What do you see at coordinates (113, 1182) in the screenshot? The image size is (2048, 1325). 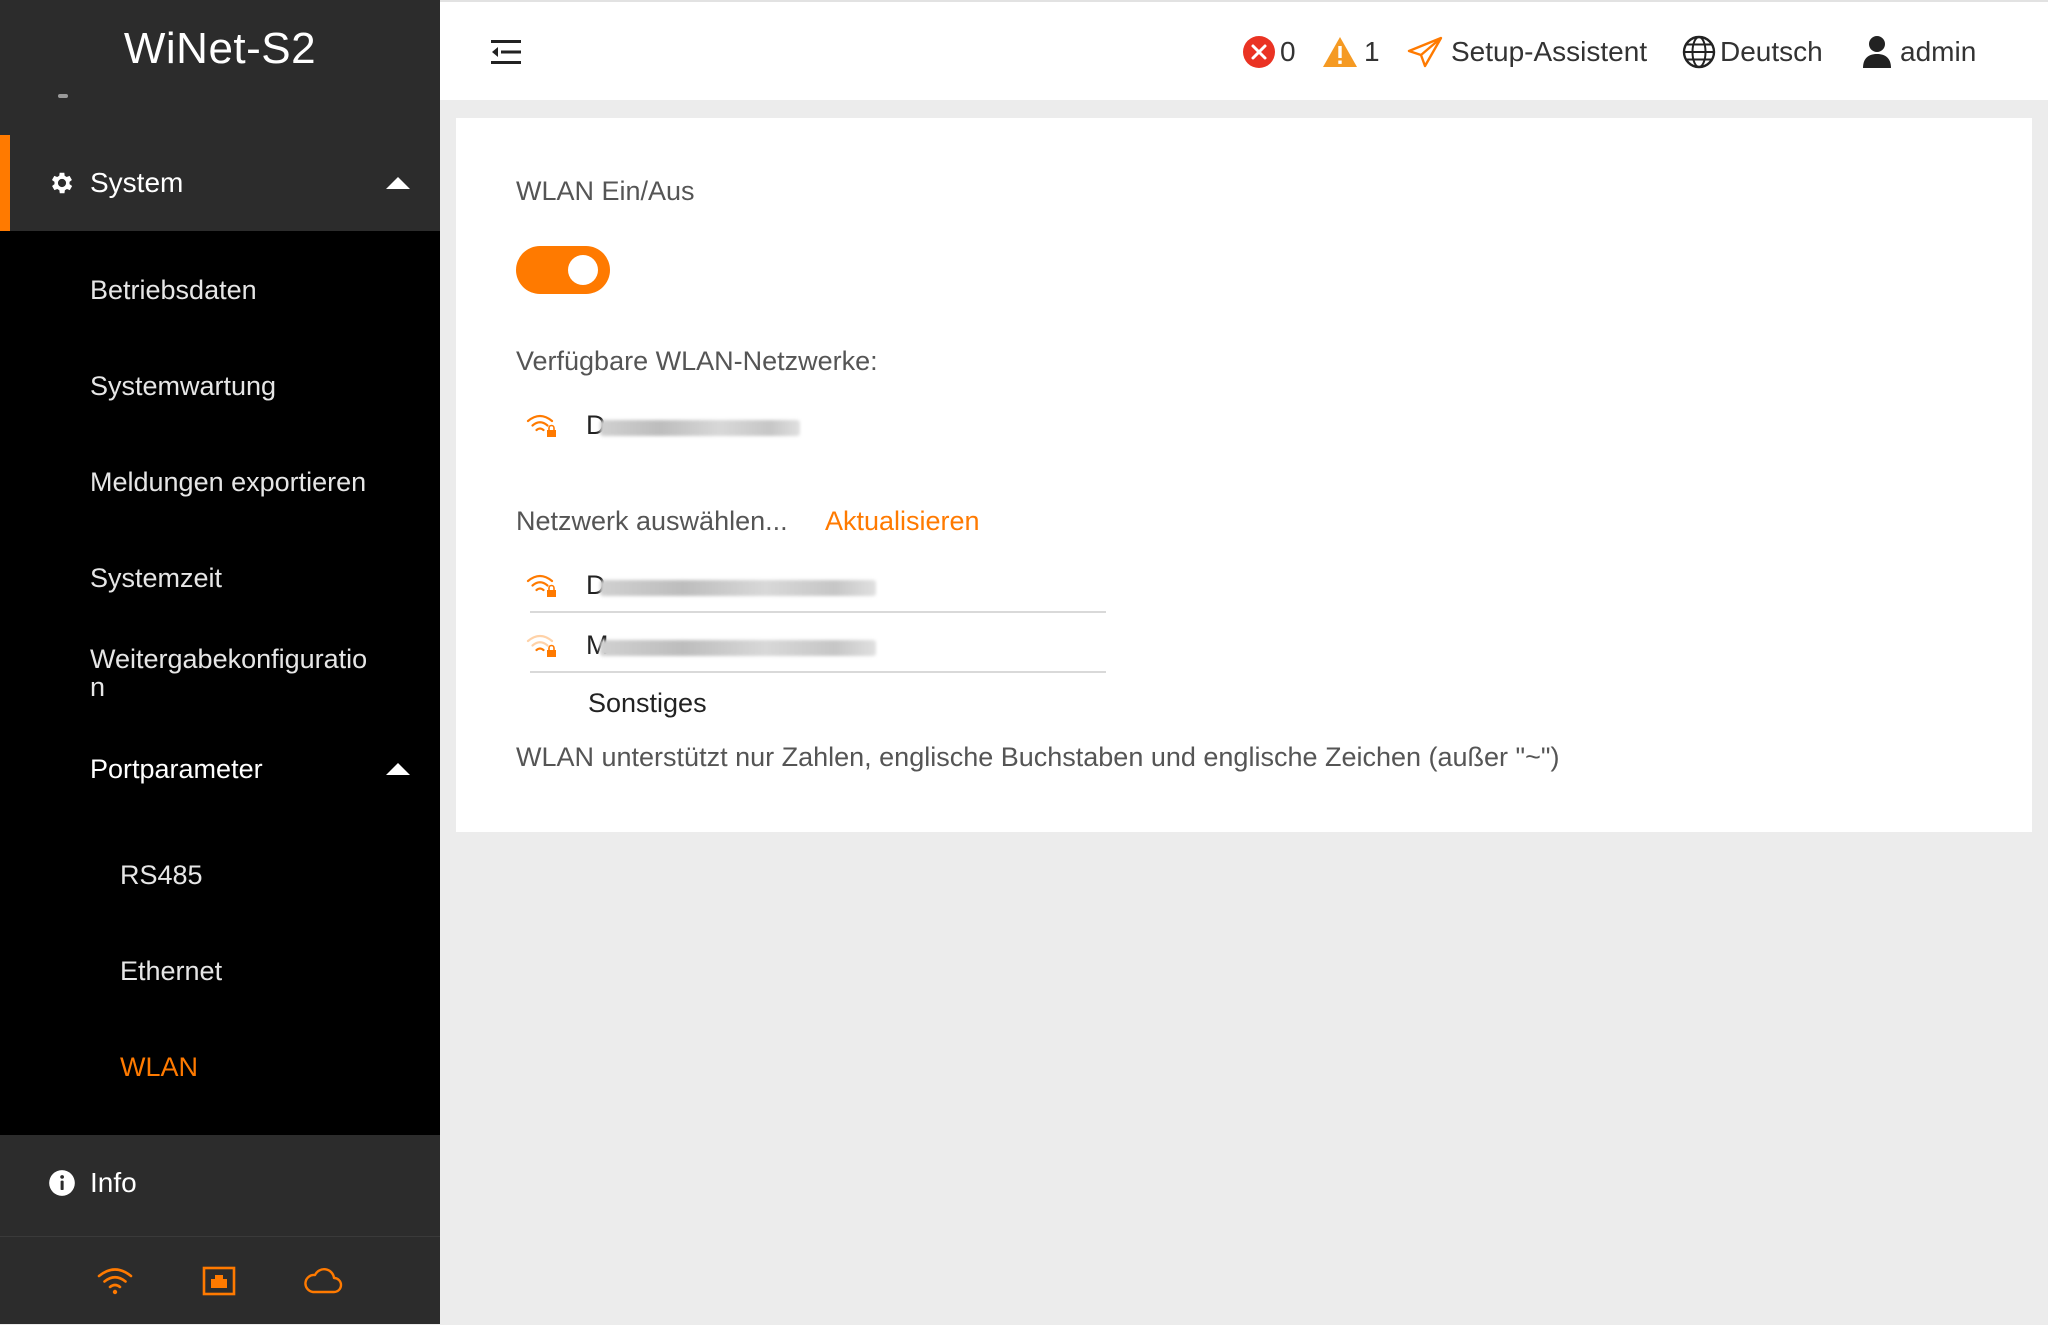 I see `sidebar-item-label: Info` at bounding box center [113, 1182].